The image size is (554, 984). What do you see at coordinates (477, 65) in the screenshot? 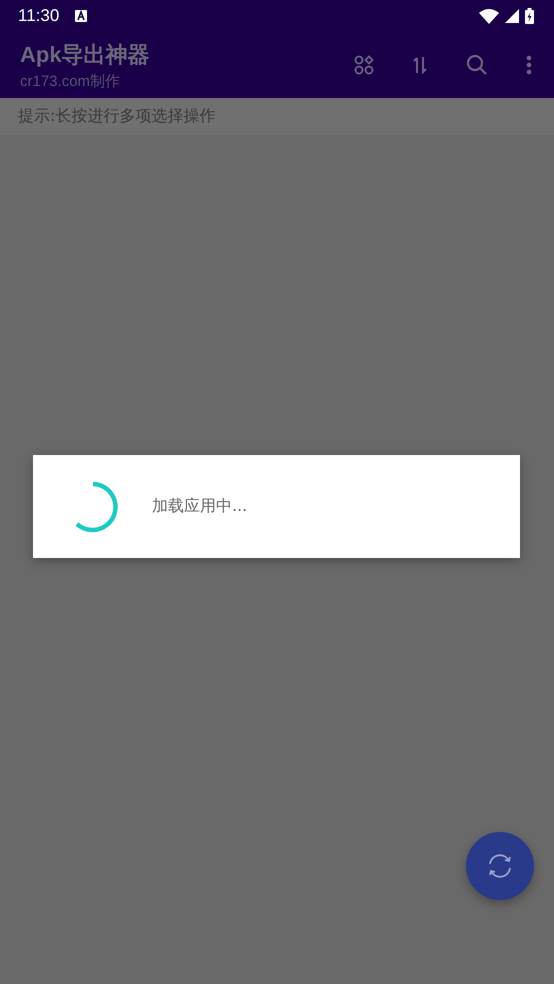
I see `search-icon` at bounding box center [477, 65].